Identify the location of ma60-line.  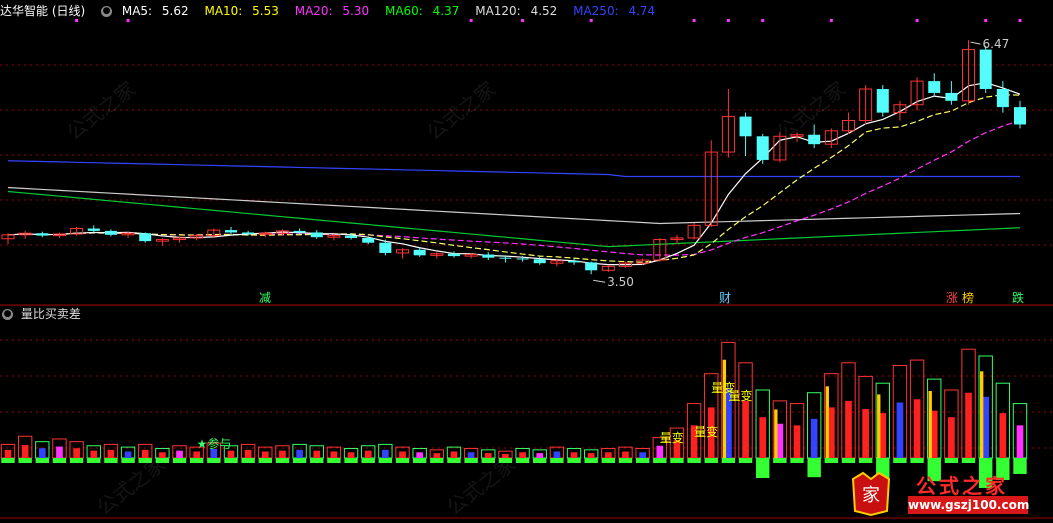
(514, 219).